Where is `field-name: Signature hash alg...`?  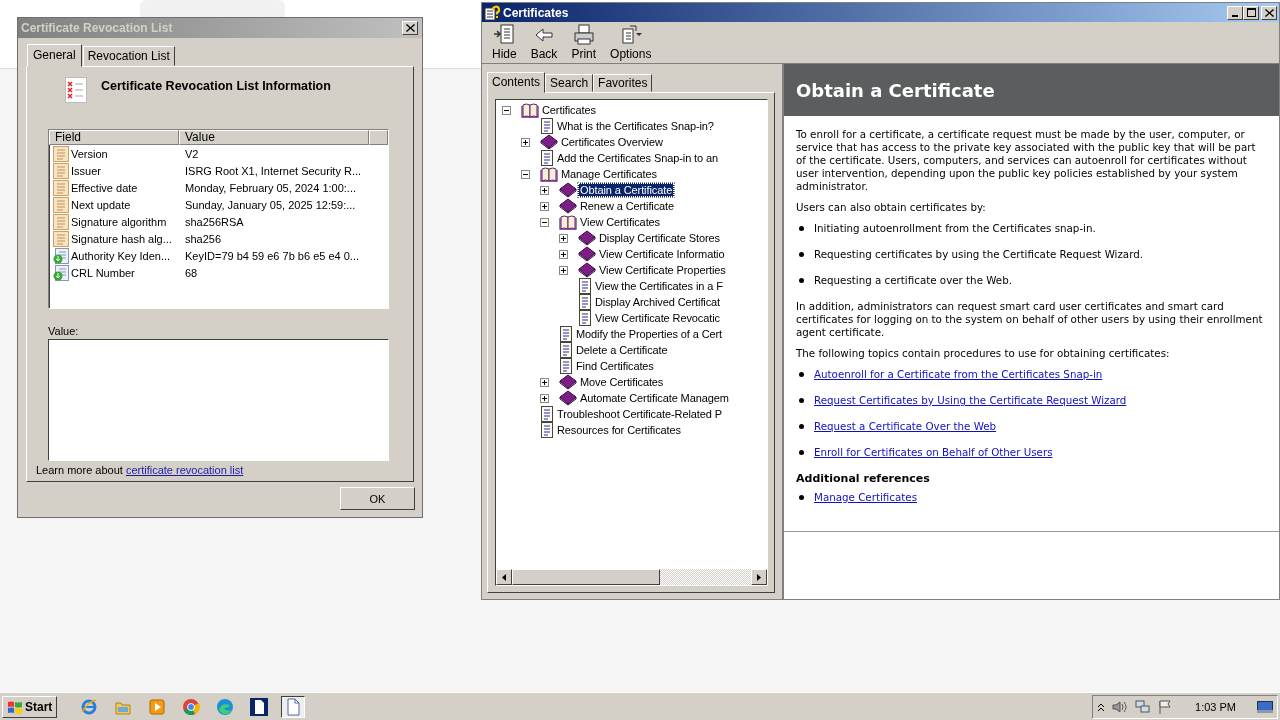 field-name: Signature hash alg... is located at coordinates (122, 238).